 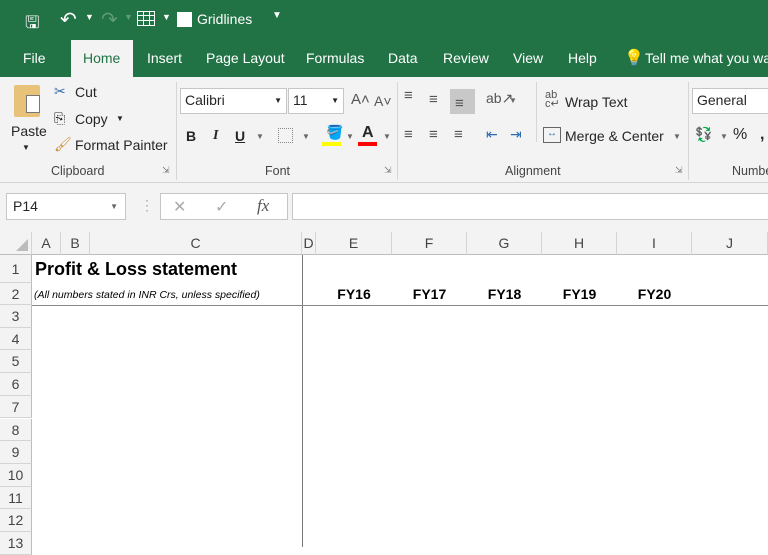 What do you see at coordinates (16, 384) in the screenshot?
I see `row-header: 6` at bounding box center [16, 384].